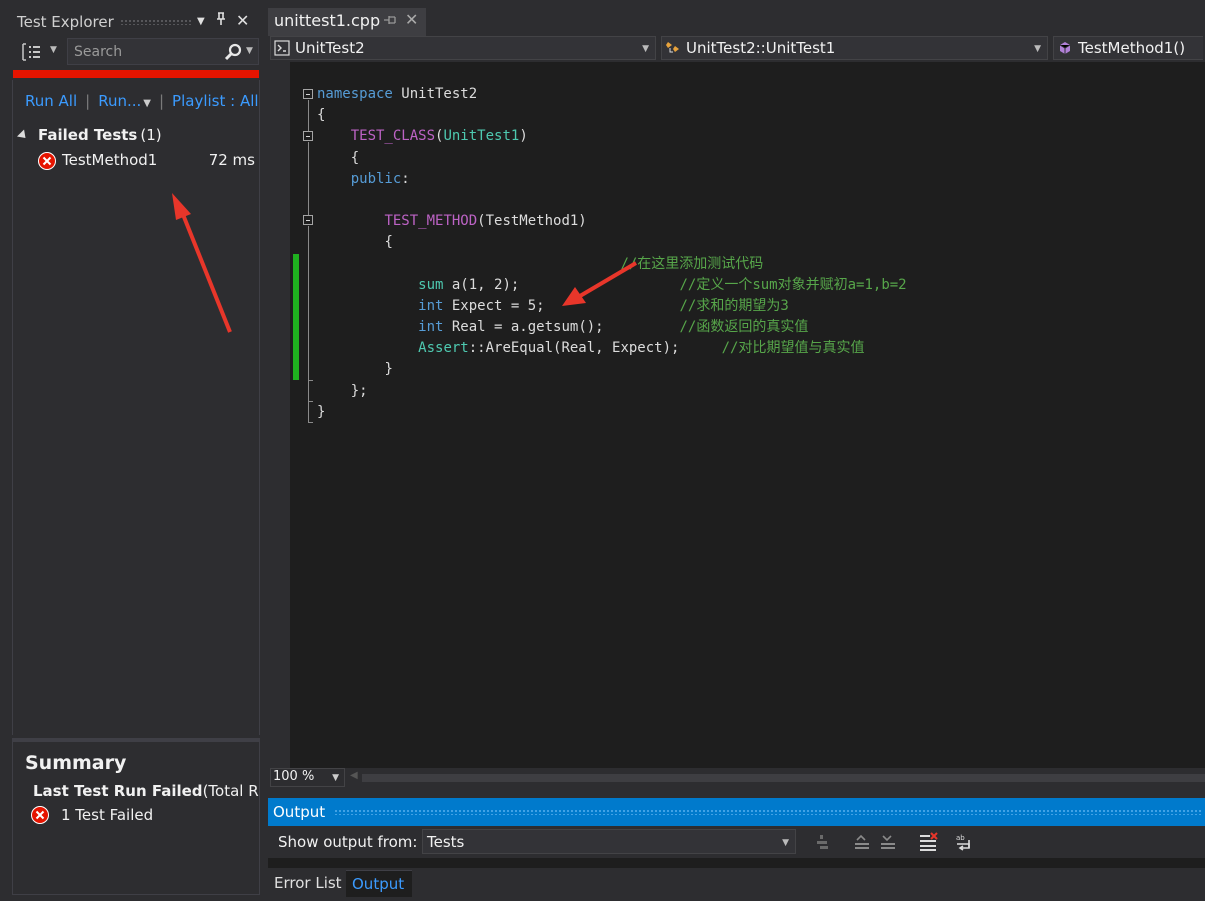 The width and height of the screenshot is (1205, 901). I want to click on search-box: ▼, so click(163, 51).